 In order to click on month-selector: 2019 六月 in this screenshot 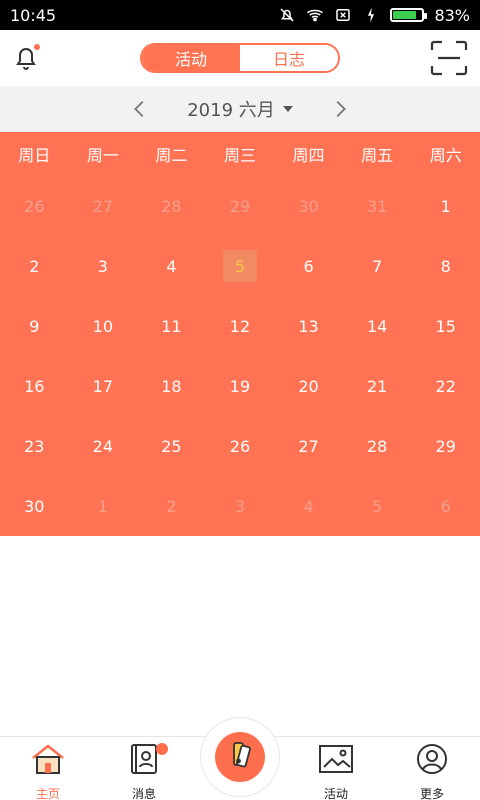, I will do `click(240, 109)`.